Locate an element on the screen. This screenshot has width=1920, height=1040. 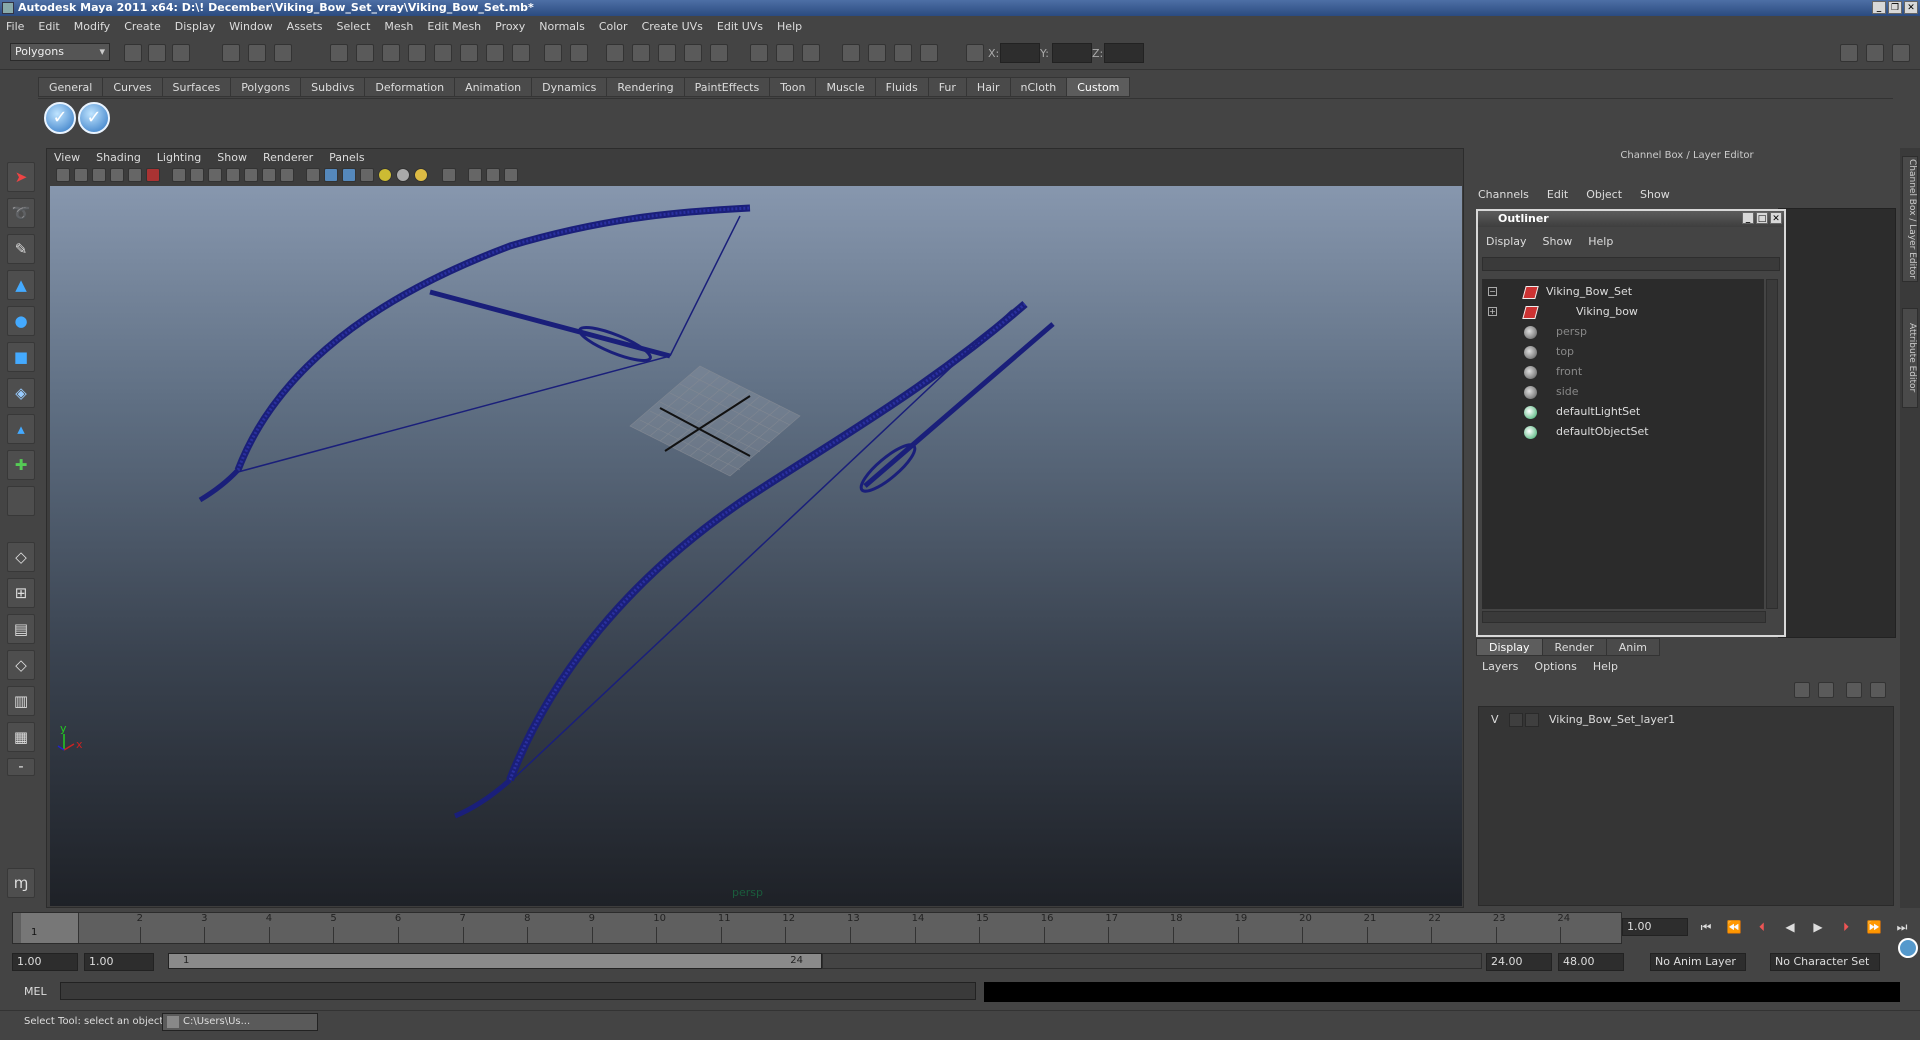
menu-edit-mesh: Edit Mesh is located at coordinates (454, 26).